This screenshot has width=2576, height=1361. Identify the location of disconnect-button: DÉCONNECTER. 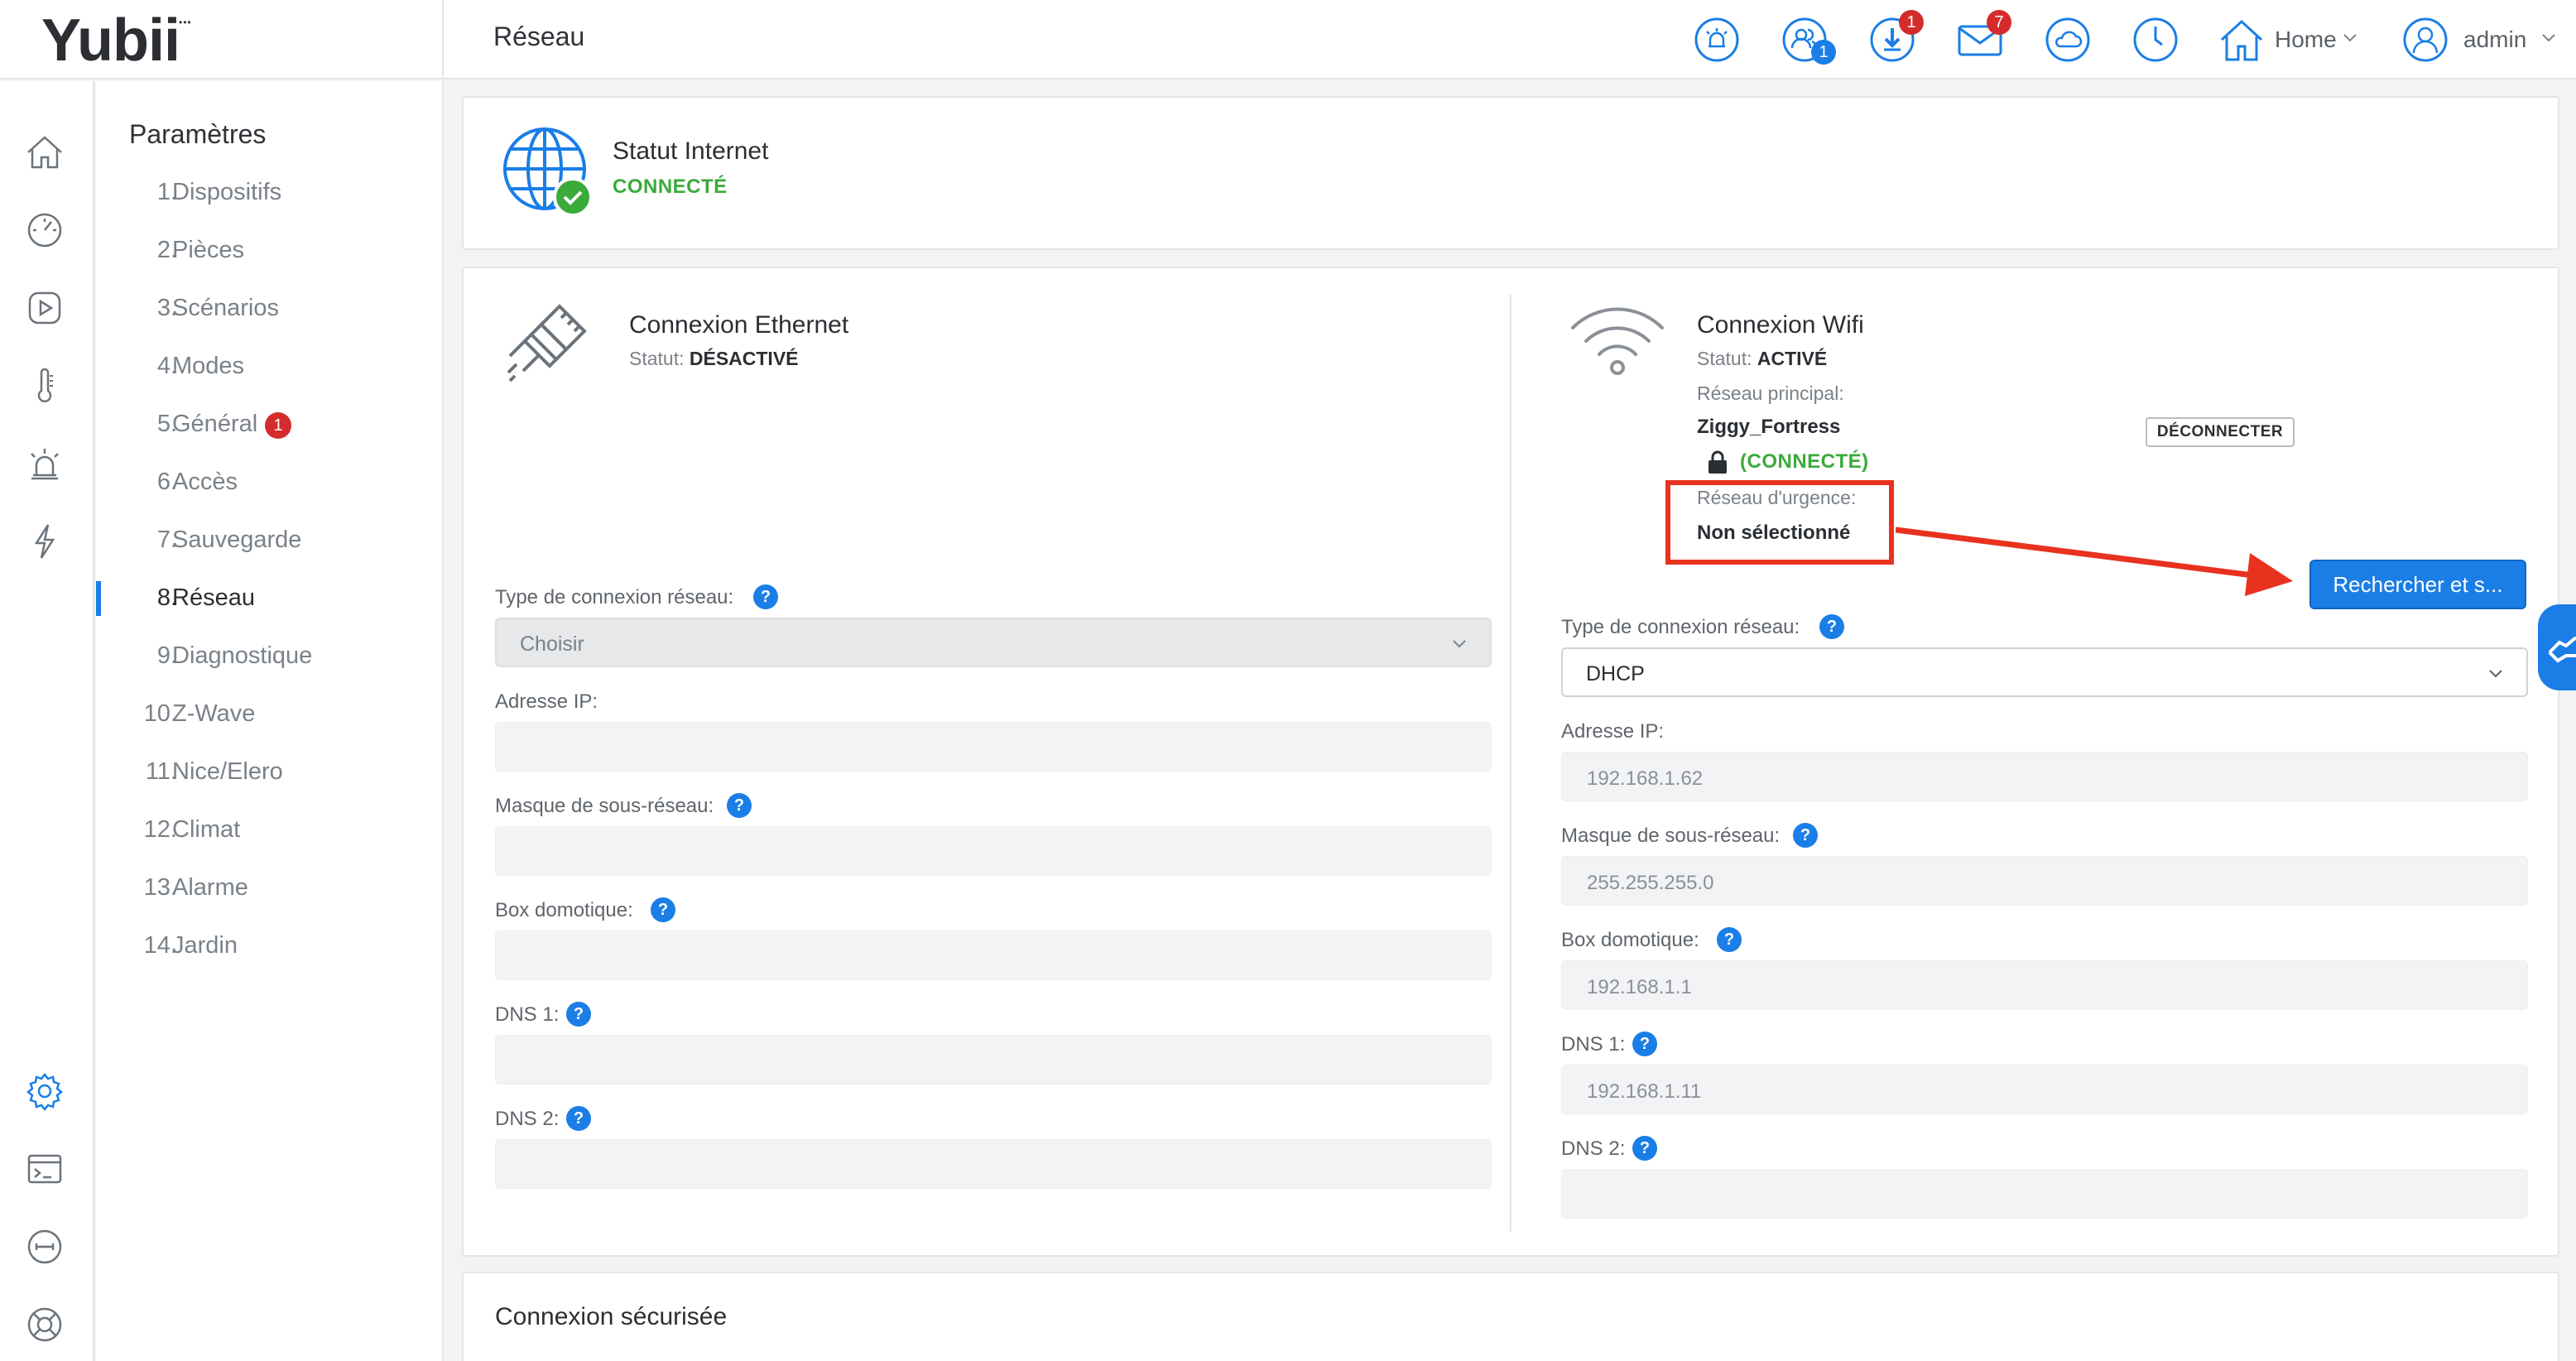
(2220, 432).